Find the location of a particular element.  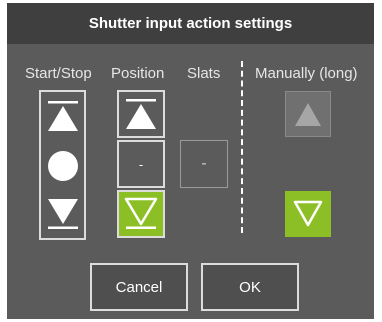

triangle-down-icon is located at coordinates (308, 213).